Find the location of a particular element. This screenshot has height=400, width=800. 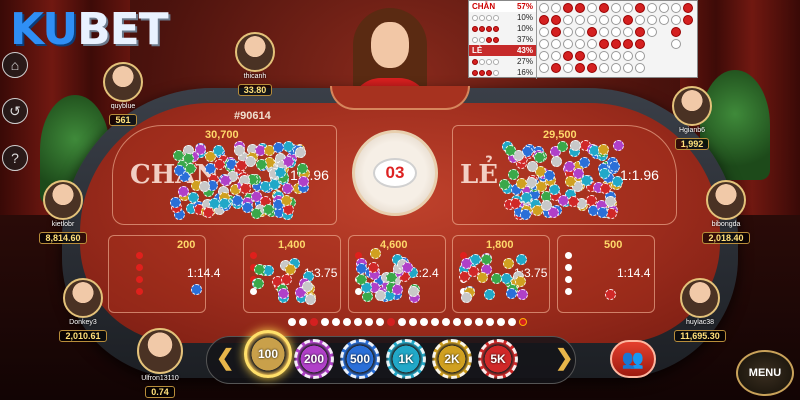

help-icon: ? is located at coordinates (15, 158).